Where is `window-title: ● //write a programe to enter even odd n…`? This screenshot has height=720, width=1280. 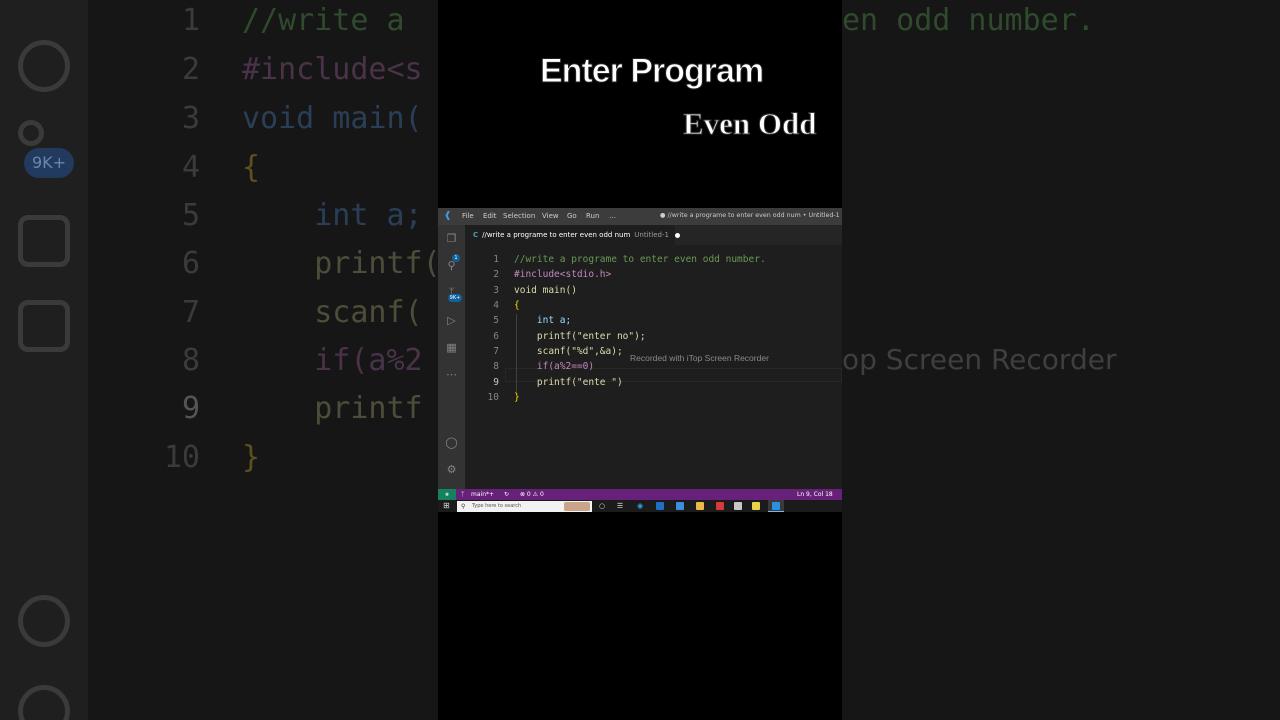 window-title: ● //write a programe to enter even odd n… is located at coordinates (751, 215).